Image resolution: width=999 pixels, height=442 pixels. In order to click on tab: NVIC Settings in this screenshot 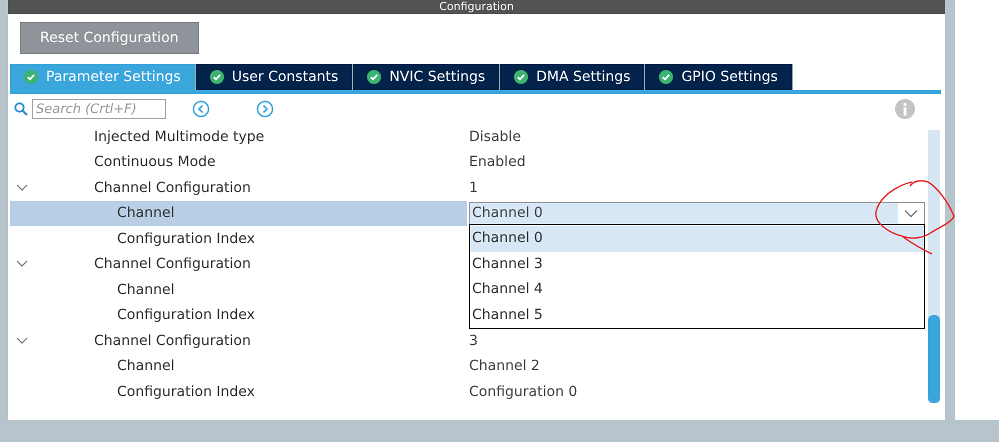, I will do `click(426, 77)`.